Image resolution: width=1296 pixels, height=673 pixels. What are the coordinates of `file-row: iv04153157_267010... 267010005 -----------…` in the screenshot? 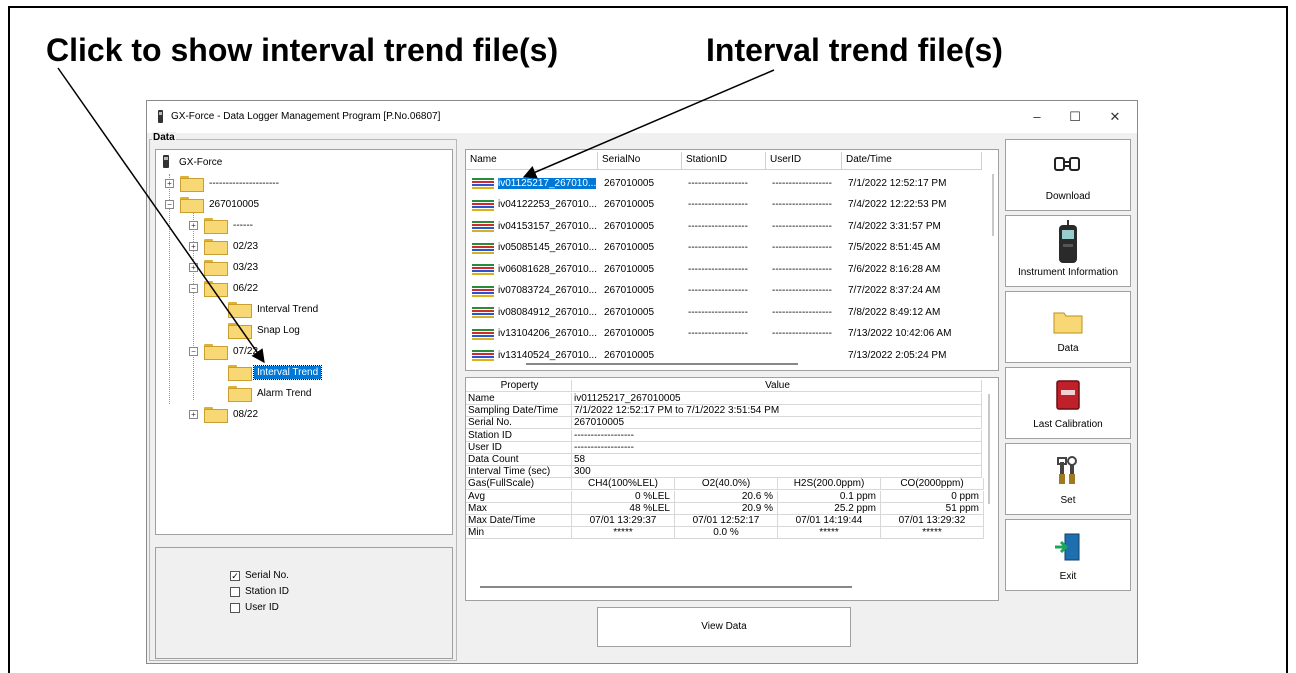 It's located at (724, 226).